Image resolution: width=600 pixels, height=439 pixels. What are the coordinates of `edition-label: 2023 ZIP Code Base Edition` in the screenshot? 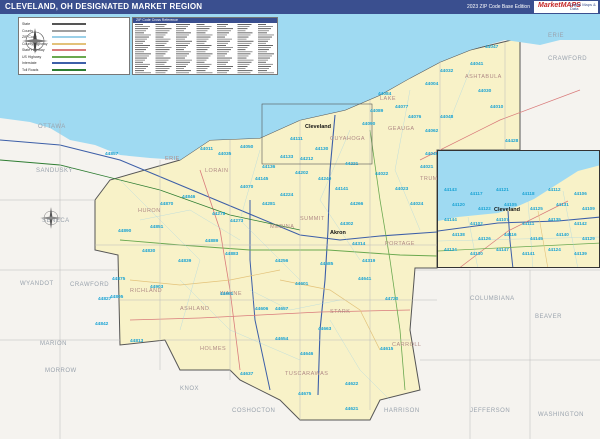 It's located at (498, 7).